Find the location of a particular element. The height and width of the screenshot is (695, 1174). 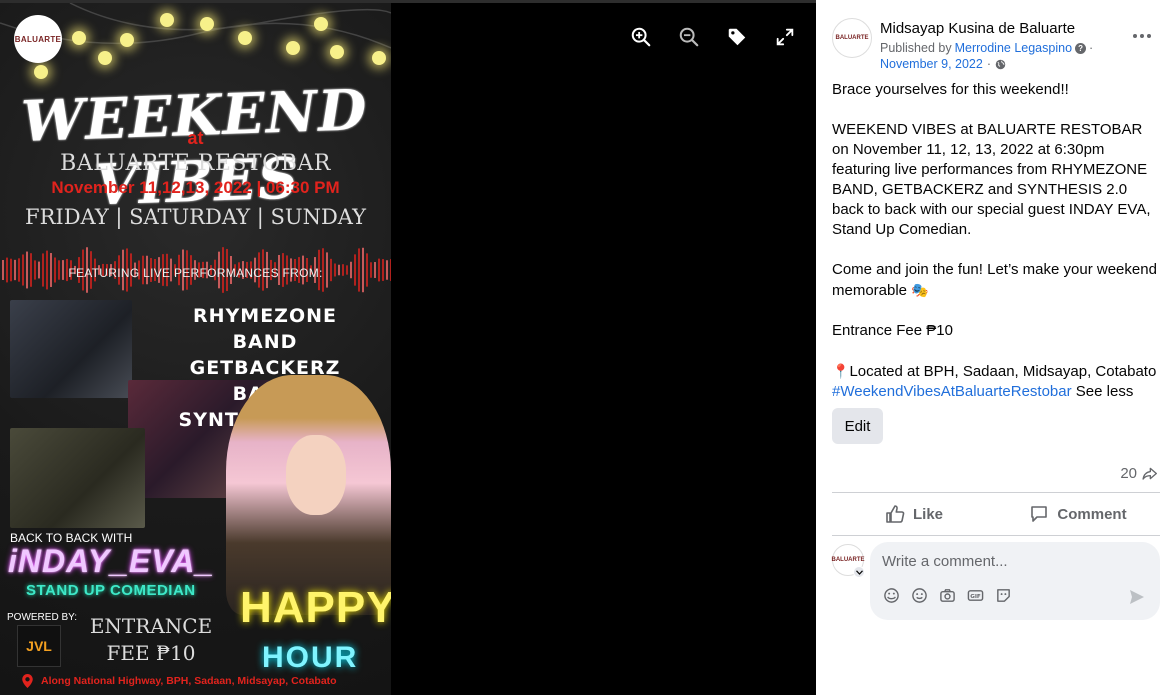

gif-button: GIF is located at coordinates (975, 595).